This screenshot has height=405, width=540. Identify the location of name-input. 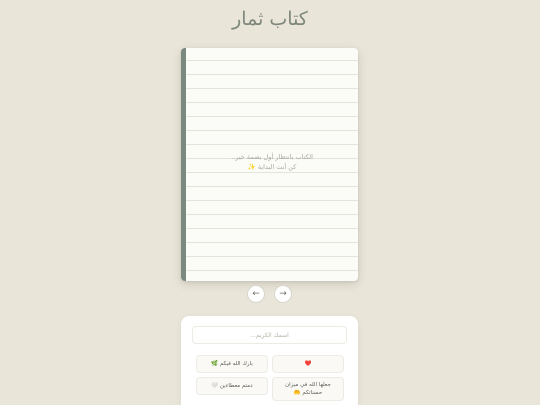
(269, 335).